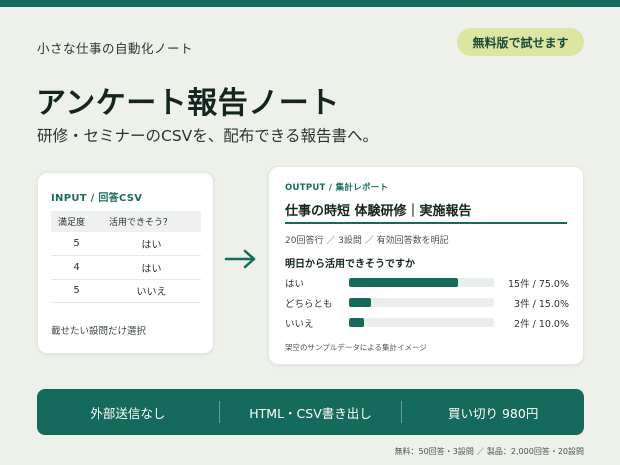 This screenshot has height=465, width=620. I want to click on feature-no-external-send: 外部送信なし, so click(128, 413).